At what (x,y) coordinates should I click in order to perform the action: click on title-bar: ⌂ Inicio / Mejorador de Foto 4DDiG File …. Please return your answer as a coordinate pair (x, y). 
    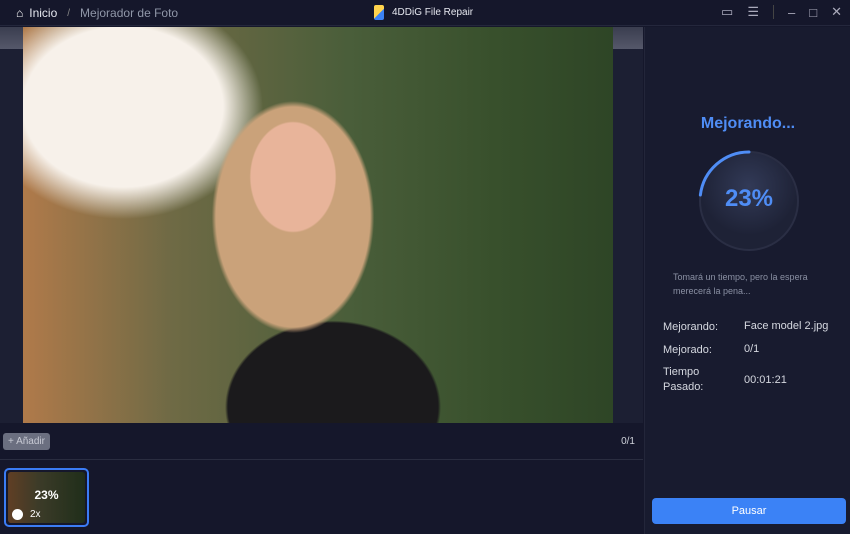
    Looking at the image, I should click on (425, 13).